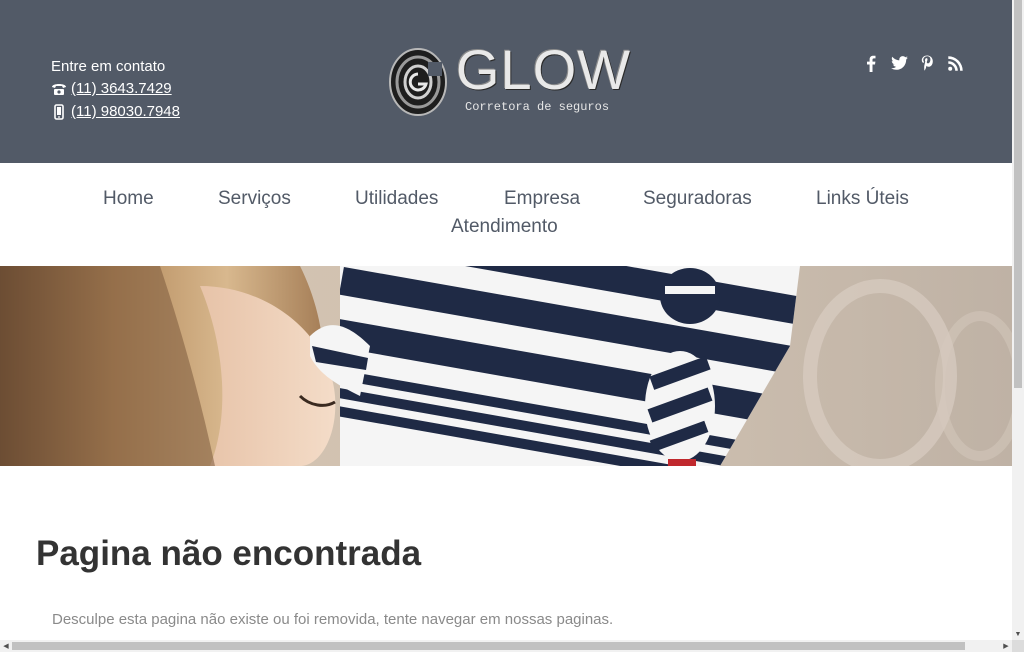  Describe the element at coordinates (254, 199) in the screenshot. I see `nav-item-servicos: Serviços` at that location.